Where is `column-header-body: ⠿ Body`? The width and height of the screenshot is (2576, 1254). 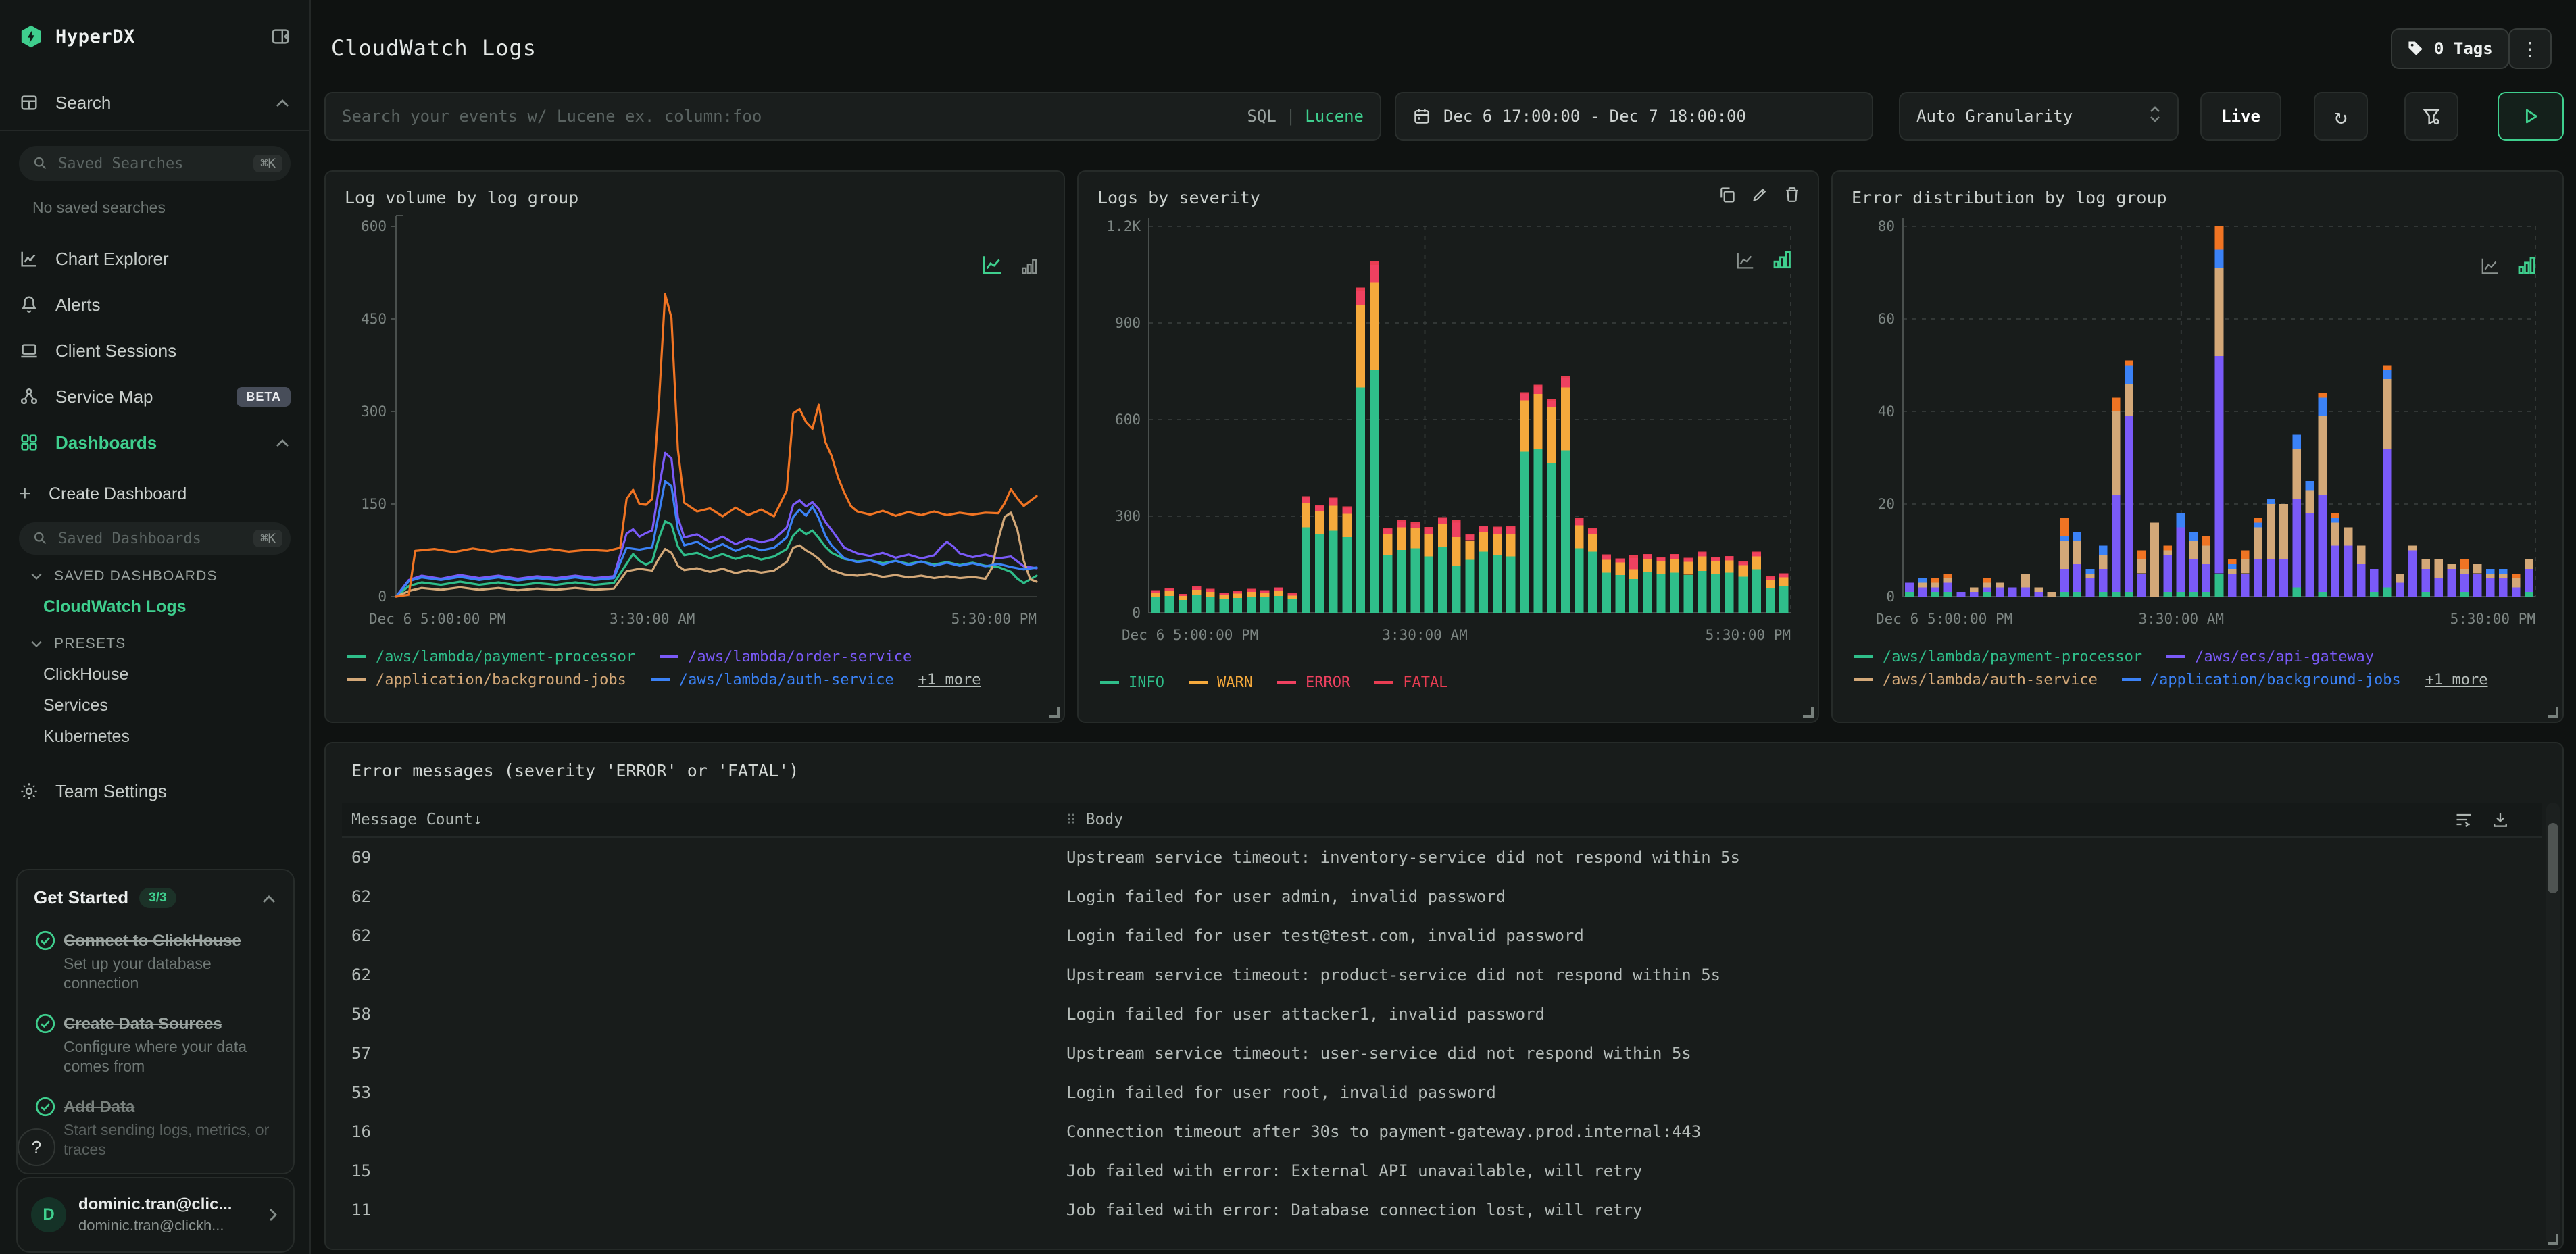 column-header-body: ⠿ Body is located at coordinates (1094, 820).